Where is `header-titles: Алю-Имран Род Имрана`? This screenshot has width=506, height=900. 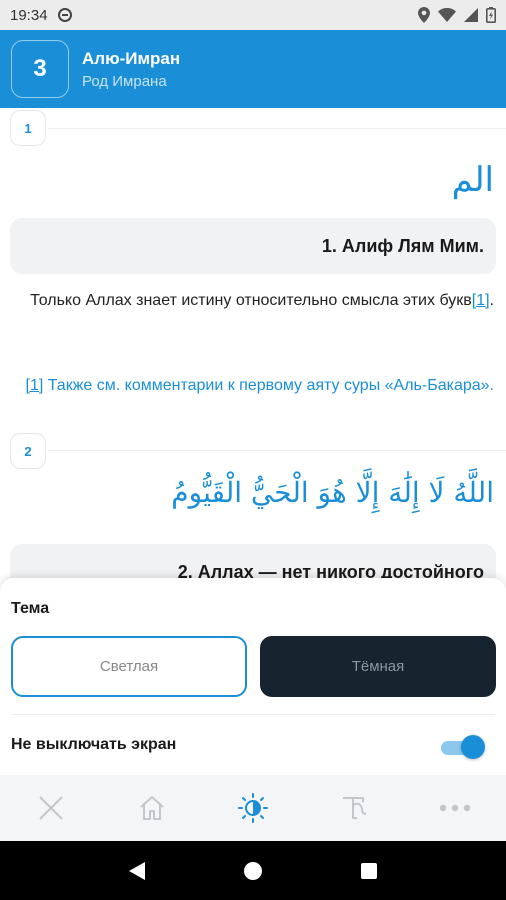
header-titles: Алю-Имран Род Имрана is located at coordinates (131, 69).